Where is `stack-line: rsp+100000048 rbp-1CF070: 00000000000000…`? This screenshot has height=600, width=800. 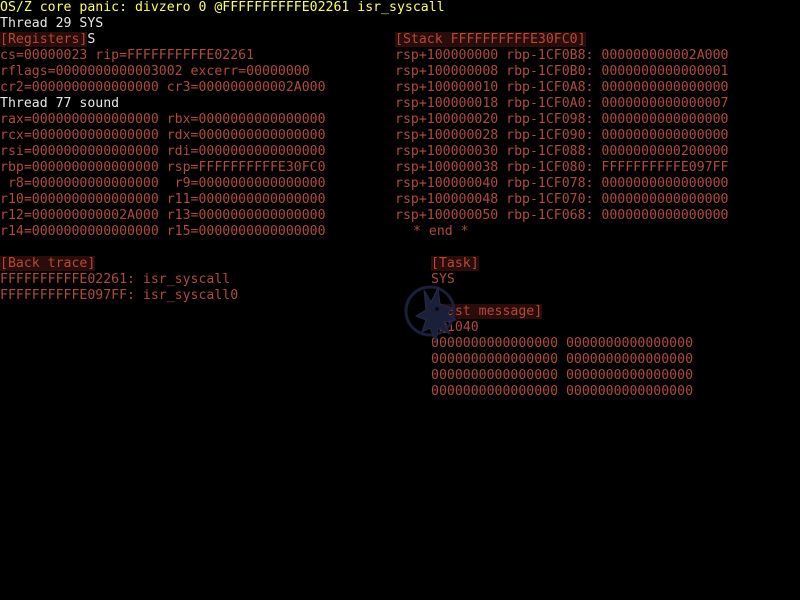
stack-line: rsp+100000048 rbp-1CF070: 00000000000000… is located at coordinates (562, 199).